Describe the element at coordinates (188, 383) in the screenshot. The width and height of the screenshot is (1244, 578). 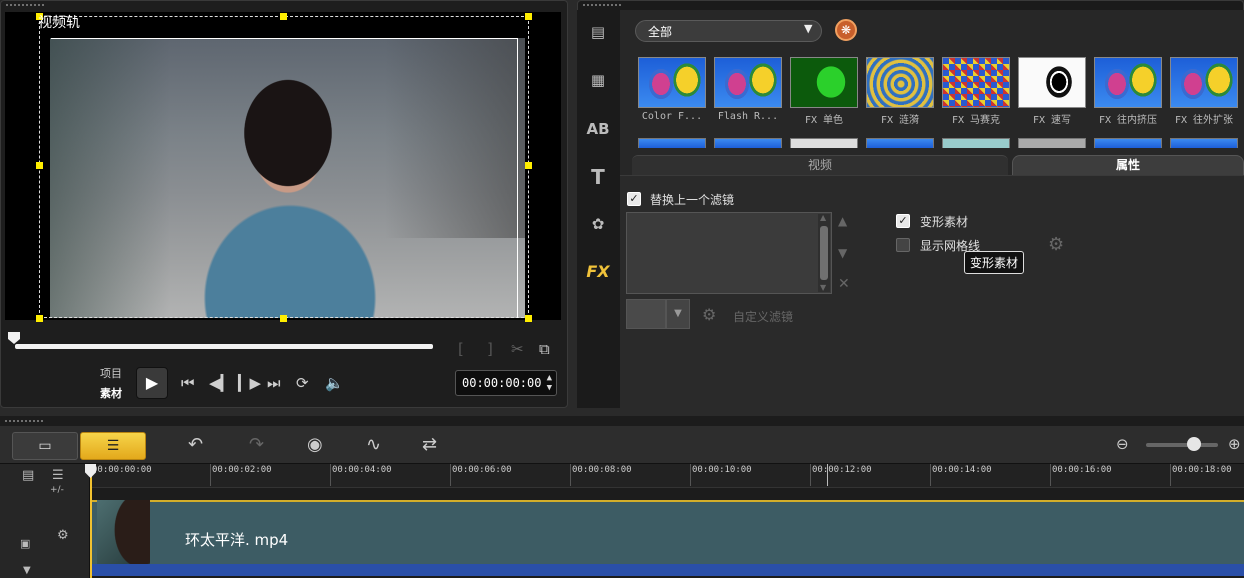
I see `home-icon: ⏮` at that location.